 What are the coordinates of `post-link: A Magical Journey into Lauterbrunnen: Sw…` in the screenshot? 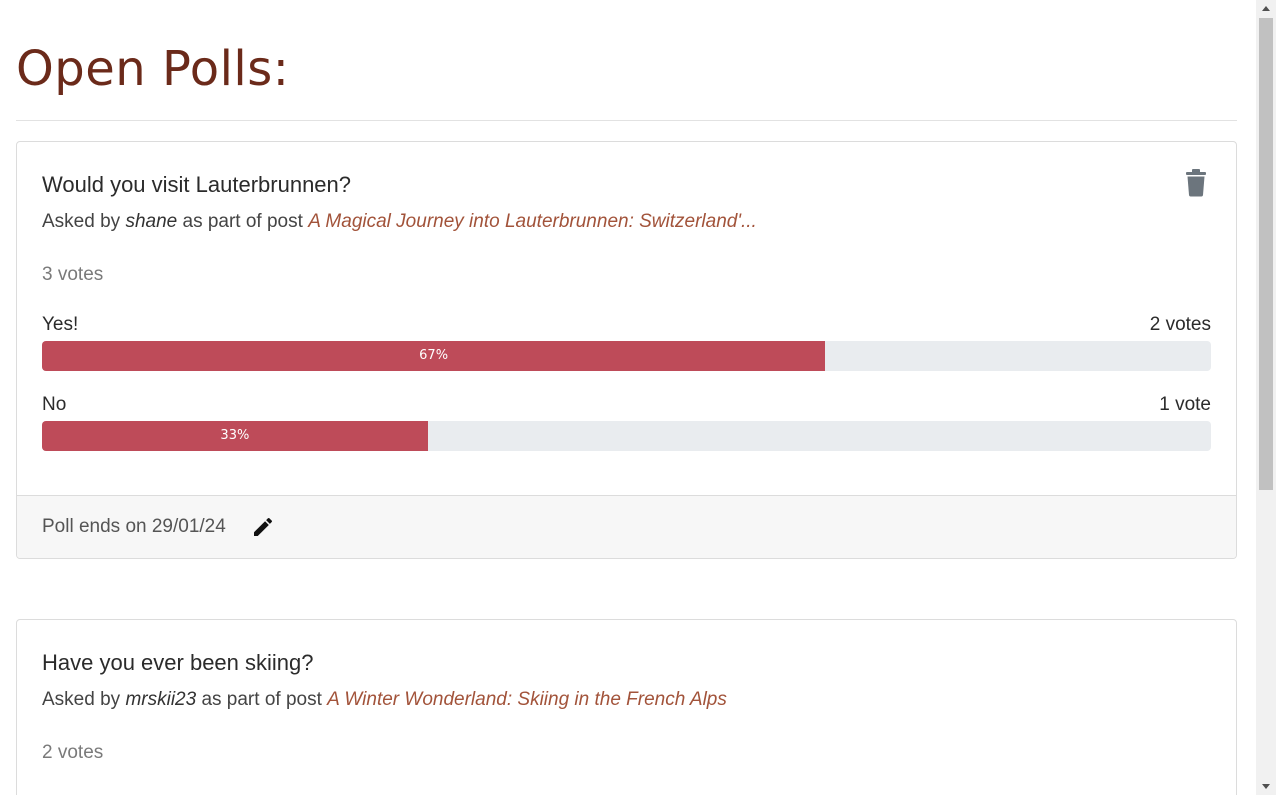 It's located at (532, 221).